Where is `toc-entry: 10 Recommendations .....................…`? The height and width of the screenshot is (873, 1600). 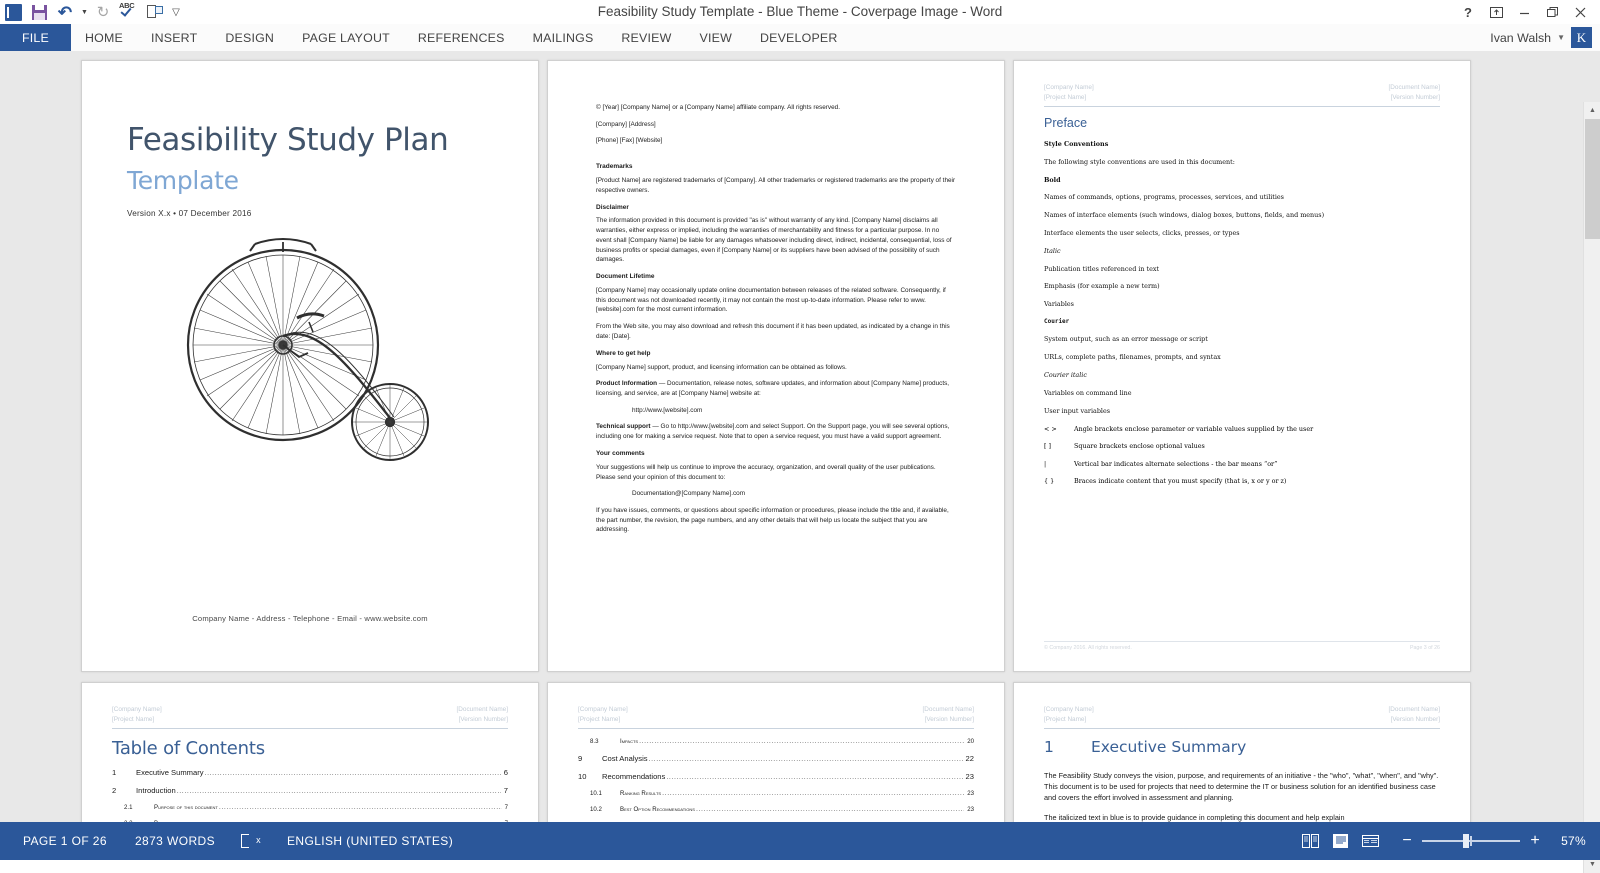 toc-entry: 10 Recommendations .....................… is located at coordinates (776, 776).